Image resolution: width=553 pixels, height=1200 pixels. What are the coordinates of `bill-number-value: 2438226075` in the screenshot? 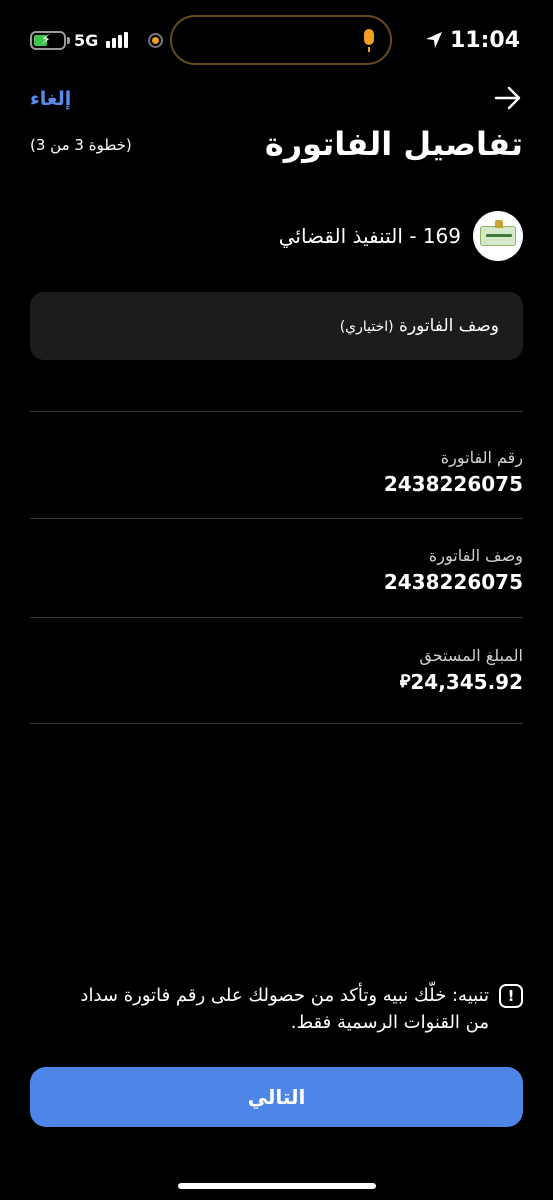 It's located at (453, 484).